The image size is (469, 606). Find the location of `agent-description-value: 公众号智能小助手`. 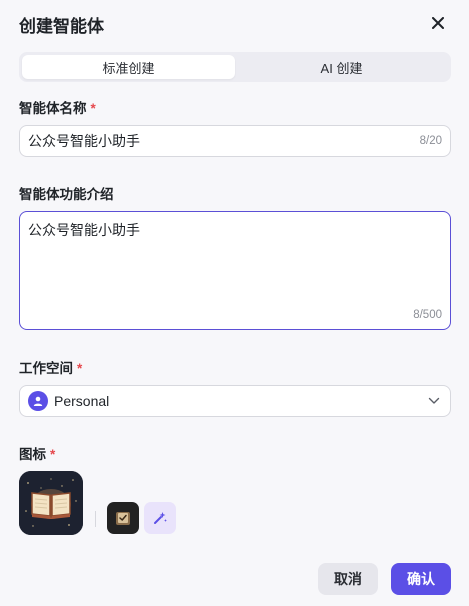

agent-description-value: 公众号智能小助手 is located at coordinates (84, 230).